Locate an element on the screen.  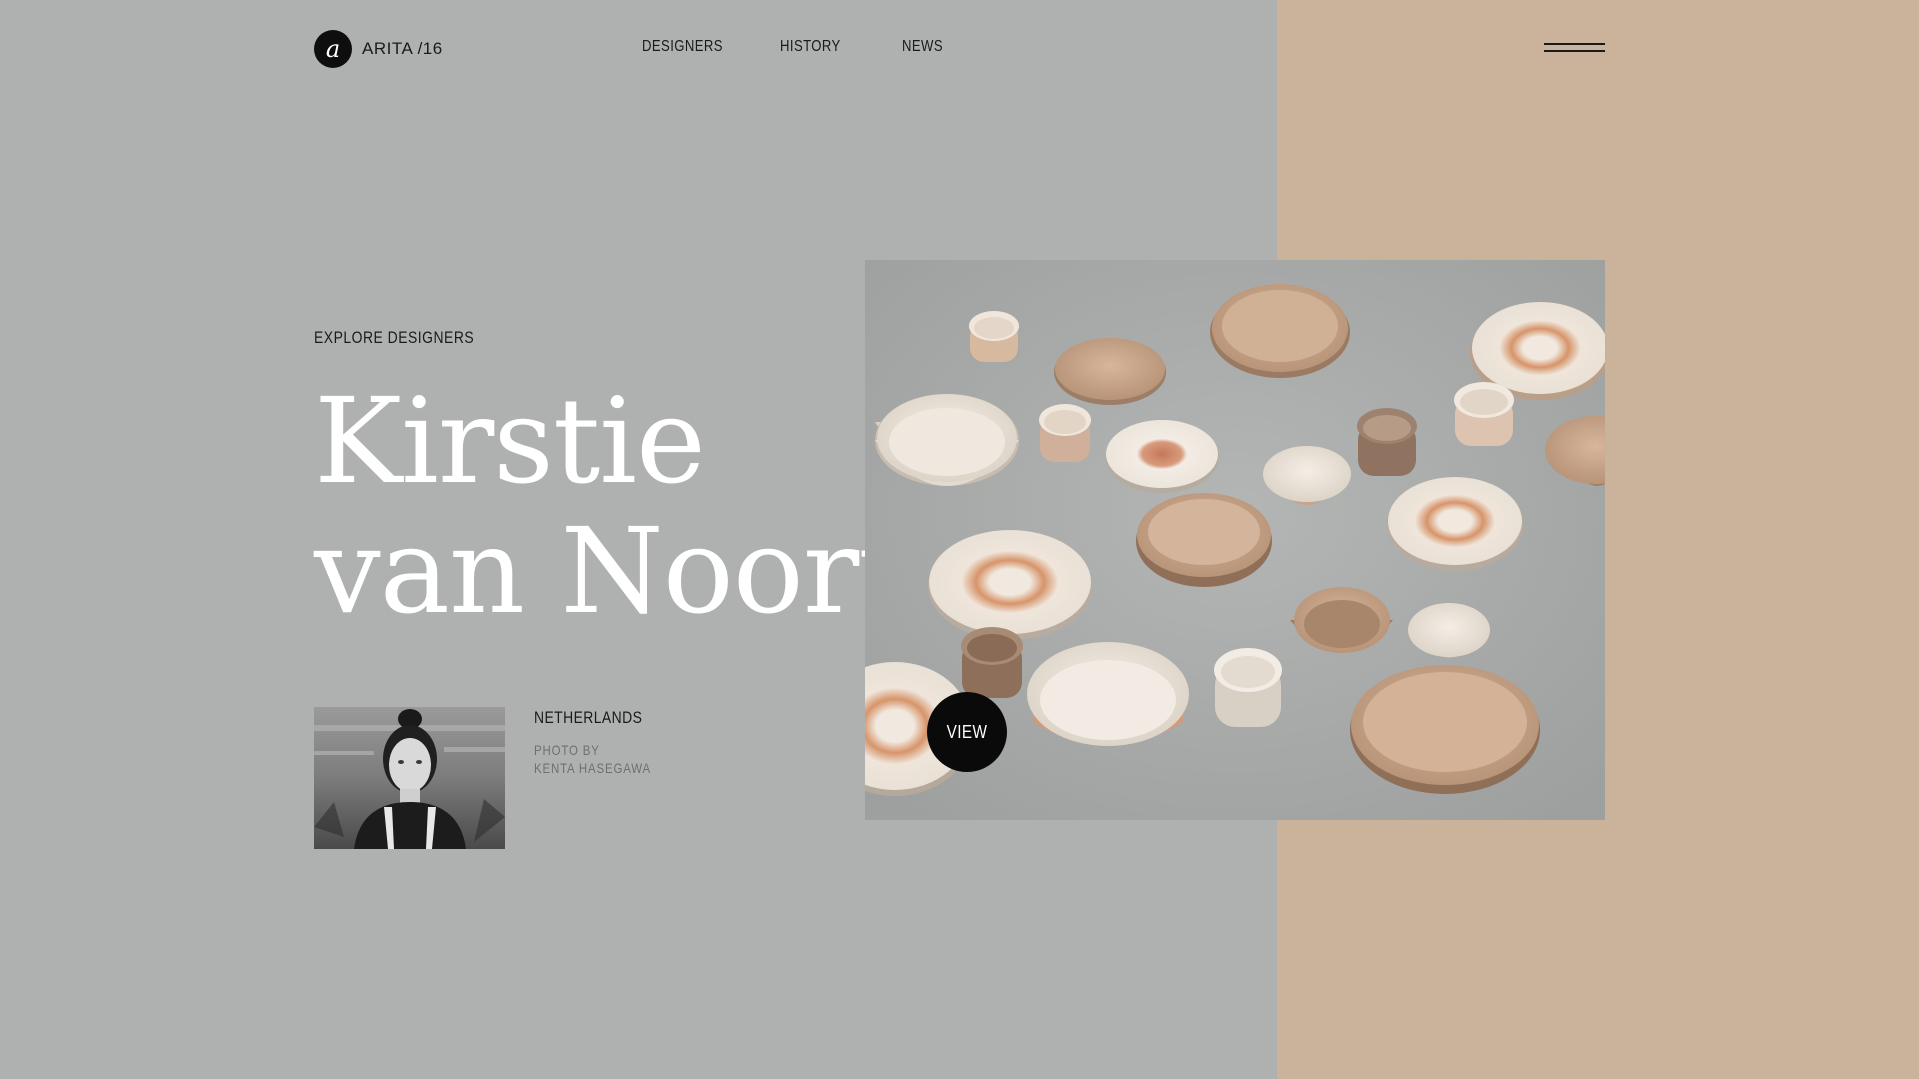
photo-credit: PHOTO BY KENTA HASEGAWA is located at coordinates (592, 759).